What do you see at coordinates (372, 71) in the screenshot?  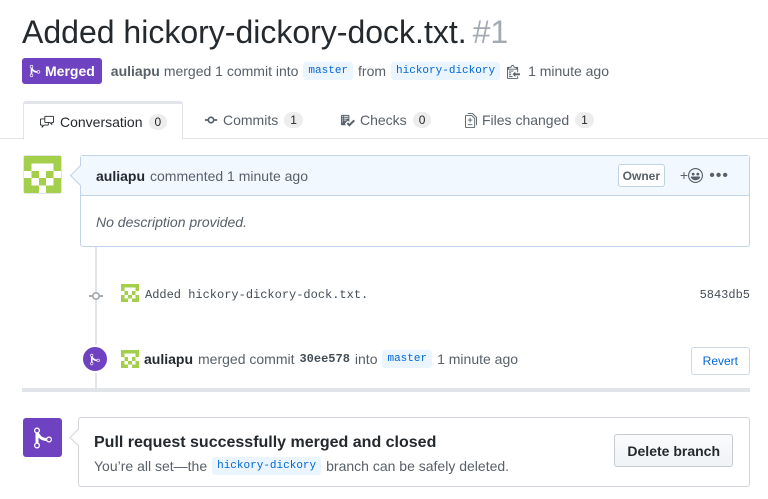 I see `from-text: from` at bounding box center [372, 71].